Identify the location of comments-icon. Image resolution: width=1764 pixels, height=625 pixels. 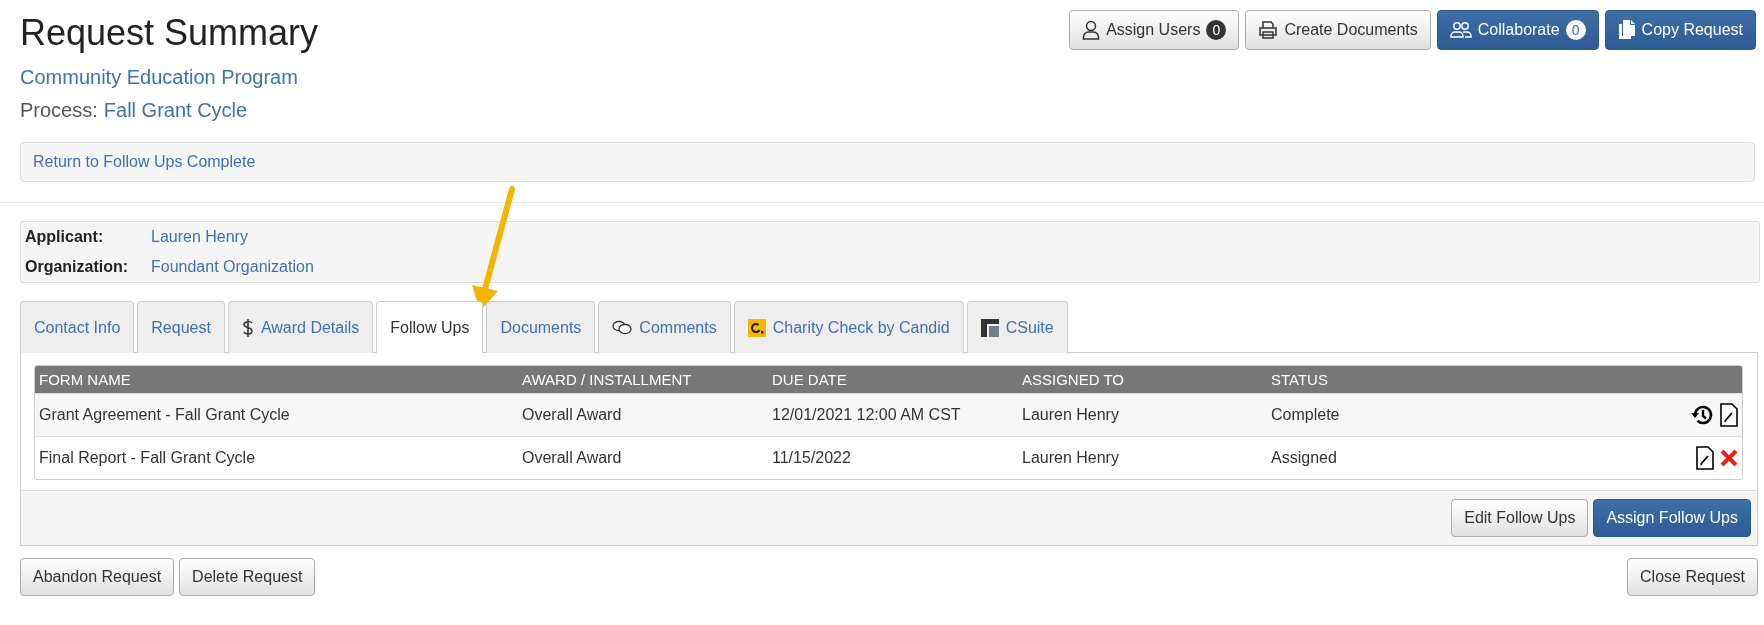
(622, 327).